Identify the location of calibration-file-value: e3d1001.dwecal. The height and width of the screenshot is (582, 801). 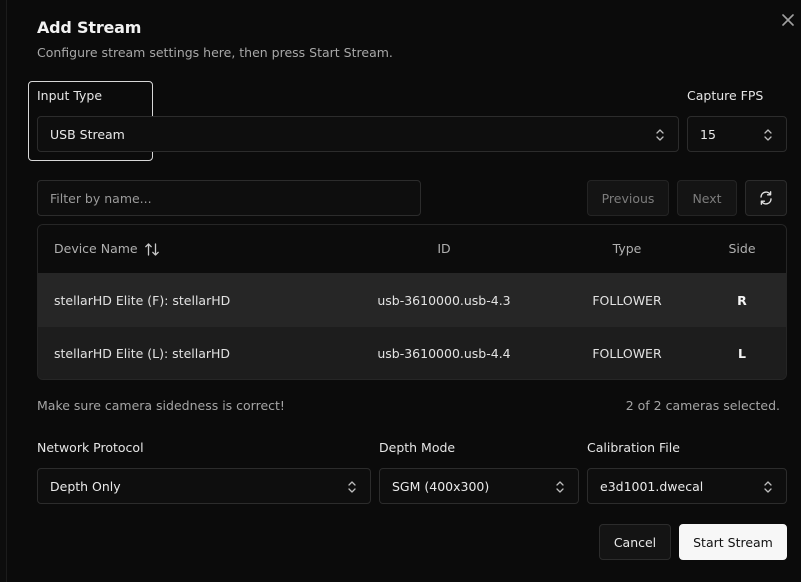
(652, 486).